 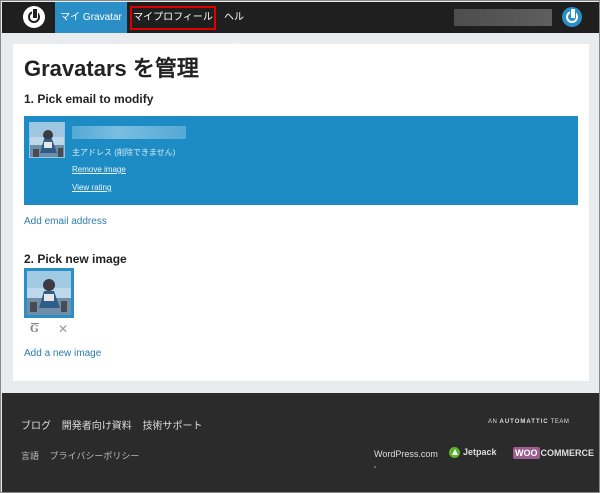 What do you see at coordinates (99, 169) in the screenshot?
I see `remove-image-link: Remove image` at bounding box center [99, 169].